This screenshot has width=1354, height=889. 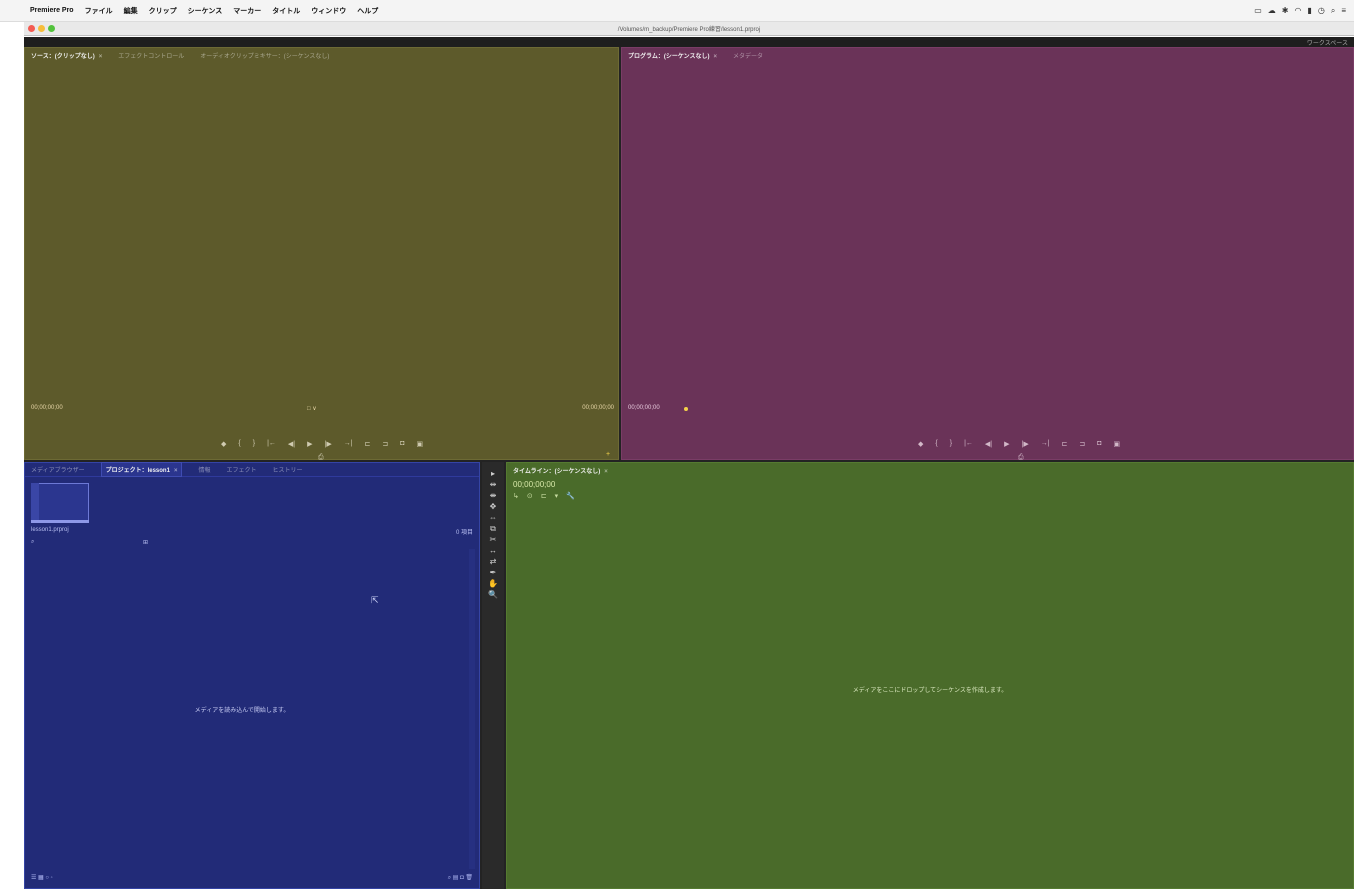 What do you see at coordinates (66, 55) in the screenshot?
I see `tab-source: ソース：(クリップなし) ×` at bounding box center [66, 55].